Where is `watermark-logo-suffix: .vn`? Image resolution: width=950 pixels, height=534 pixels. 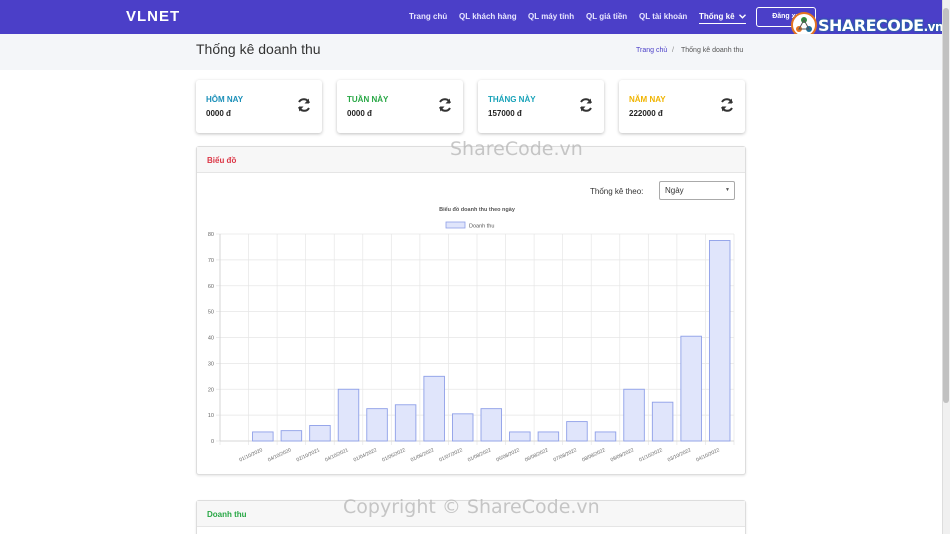 watermark-logo-suffix: .vn is located at coordinates (933, 26).